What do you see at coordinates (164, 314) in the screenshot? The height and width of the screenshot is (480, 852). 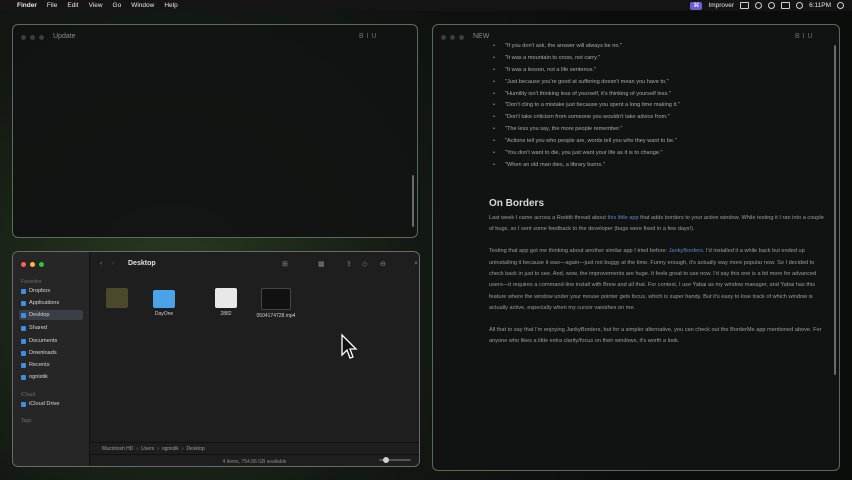 I see `file-name: DayOne` at bounding box center [164, 314].